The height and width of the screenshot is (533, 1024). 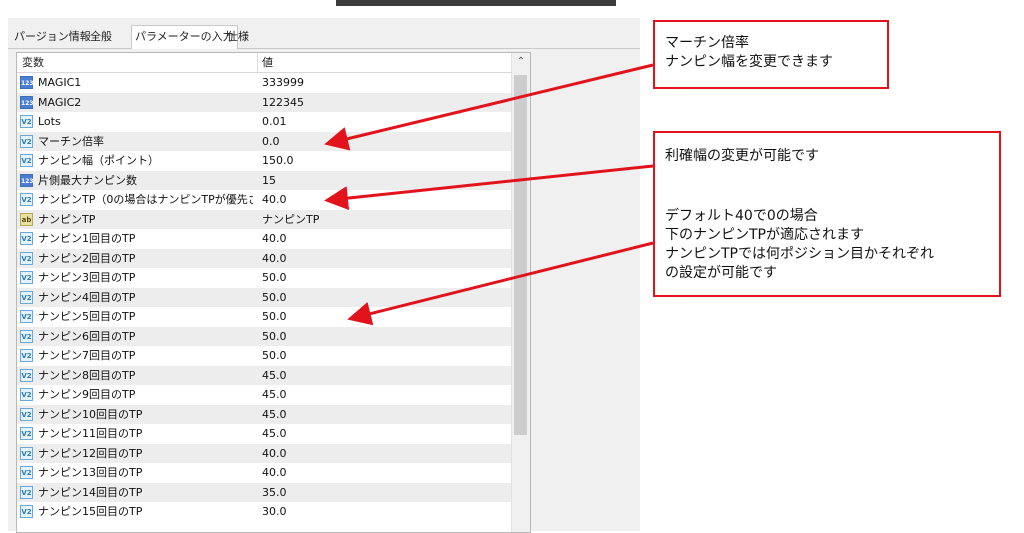 What do you see at coordinates (489, 107) in the screenshot?
I see `arrow-to-martin-row` at bounding box center [489, 107].